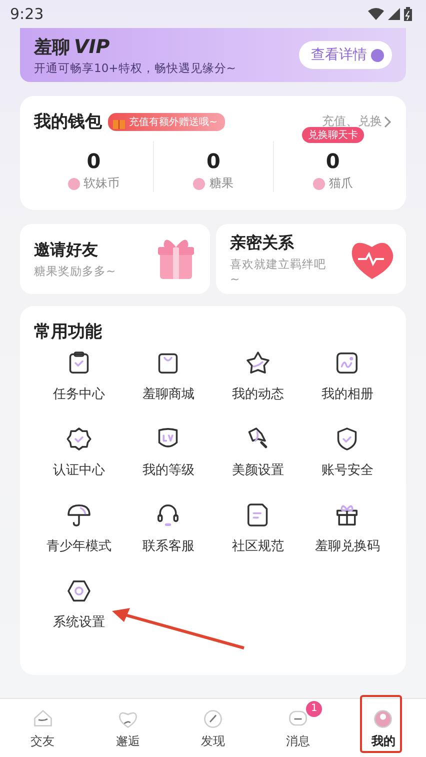 The height and width of the screenshot is (757, 426). I want to click on feature-item: 社区规范, so click(257, 528).